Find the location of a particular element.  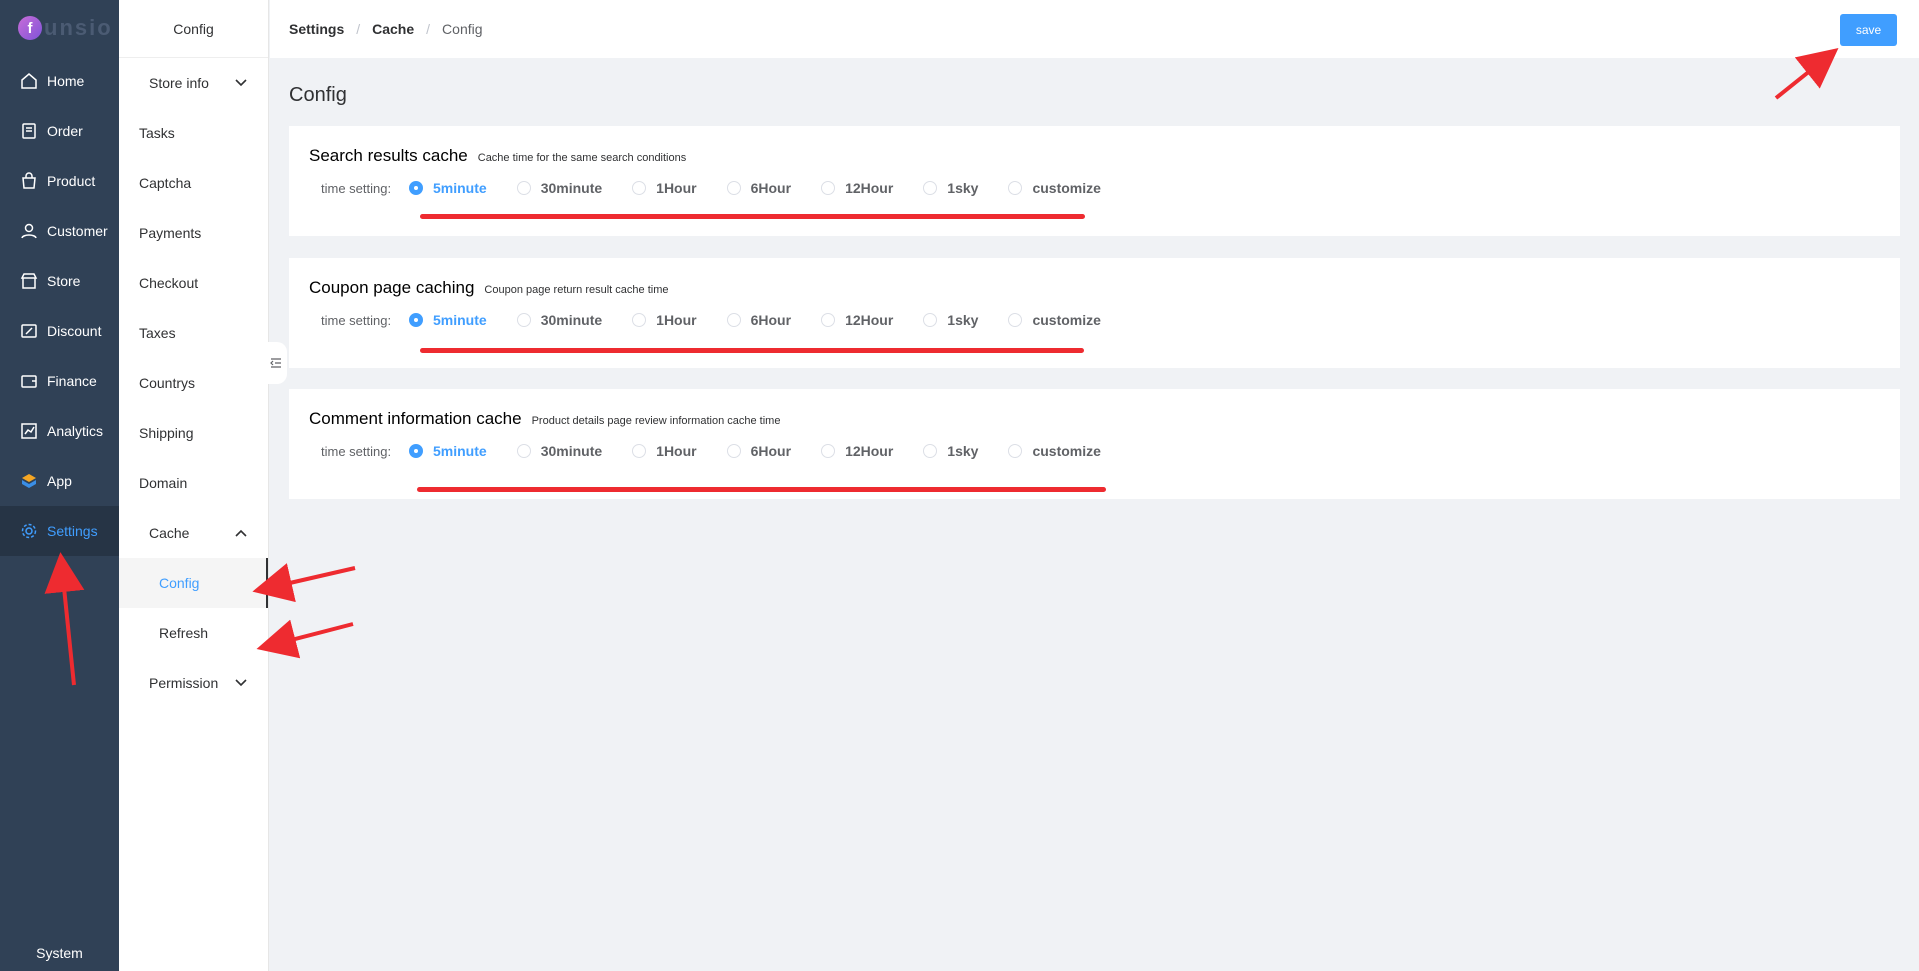

subnav-item-checkout: Checkout is located at coordinates (193, 283).